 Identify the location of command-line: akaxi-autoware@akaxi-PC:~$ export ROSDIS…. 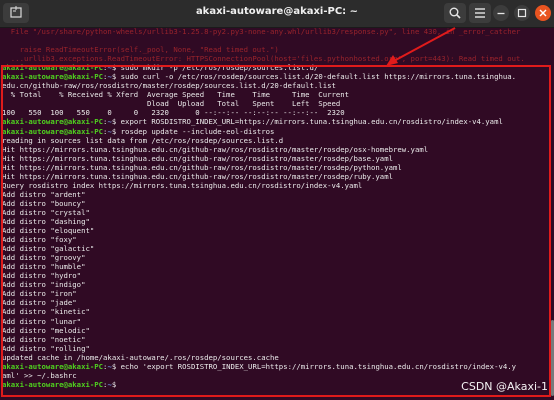
(252, 122).